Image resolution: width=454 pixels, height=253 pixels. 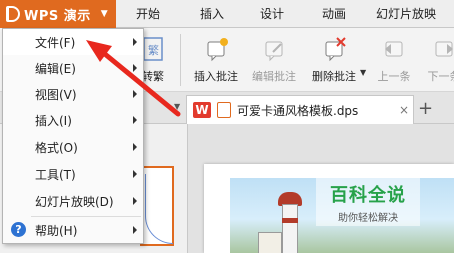 What do you see at coordinates (55, 174) in the screenshot?
I see `menu-item-label: 工具(T)` at bounding box center [55, 174].